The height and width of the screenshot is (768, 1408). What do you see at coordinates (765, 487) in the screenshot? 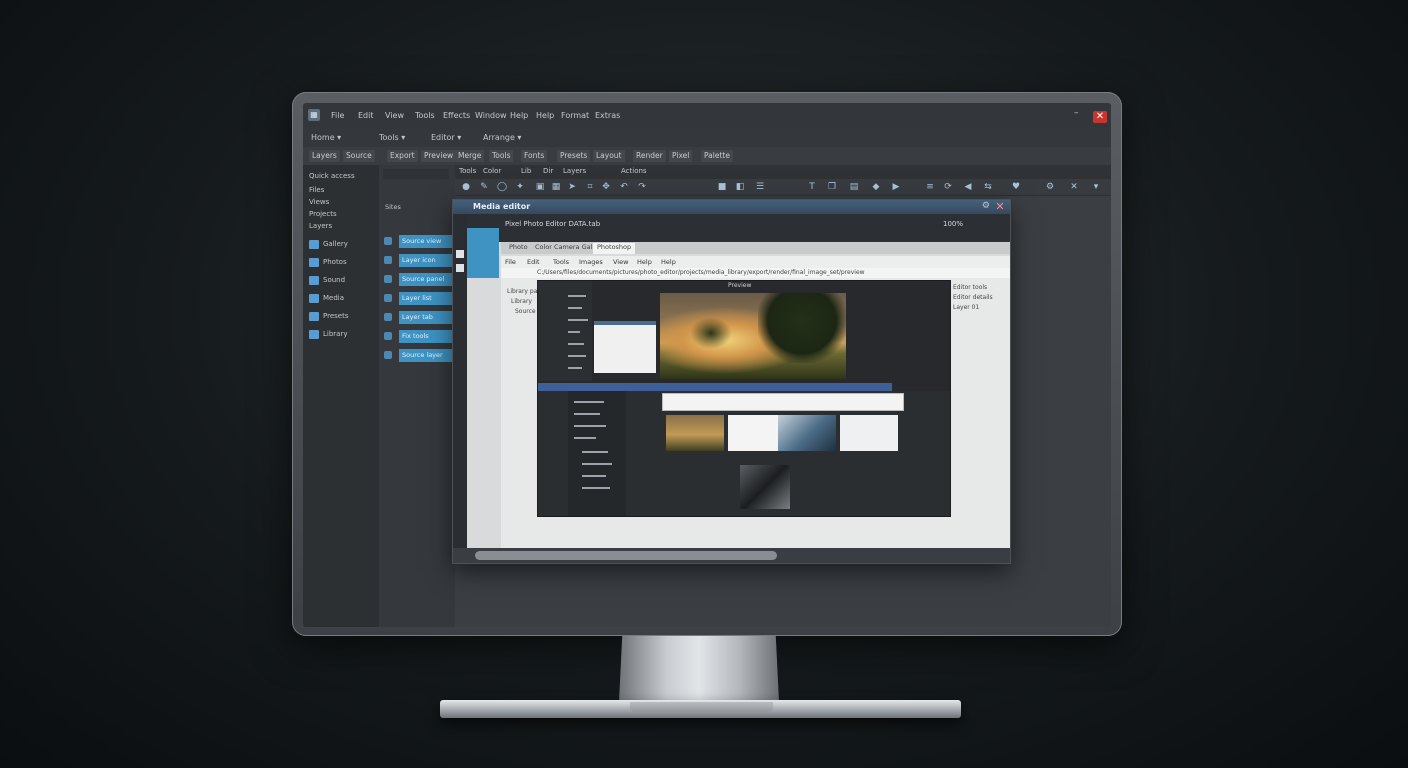
I see `thumbnail-device` at bounding box center [765, 487].